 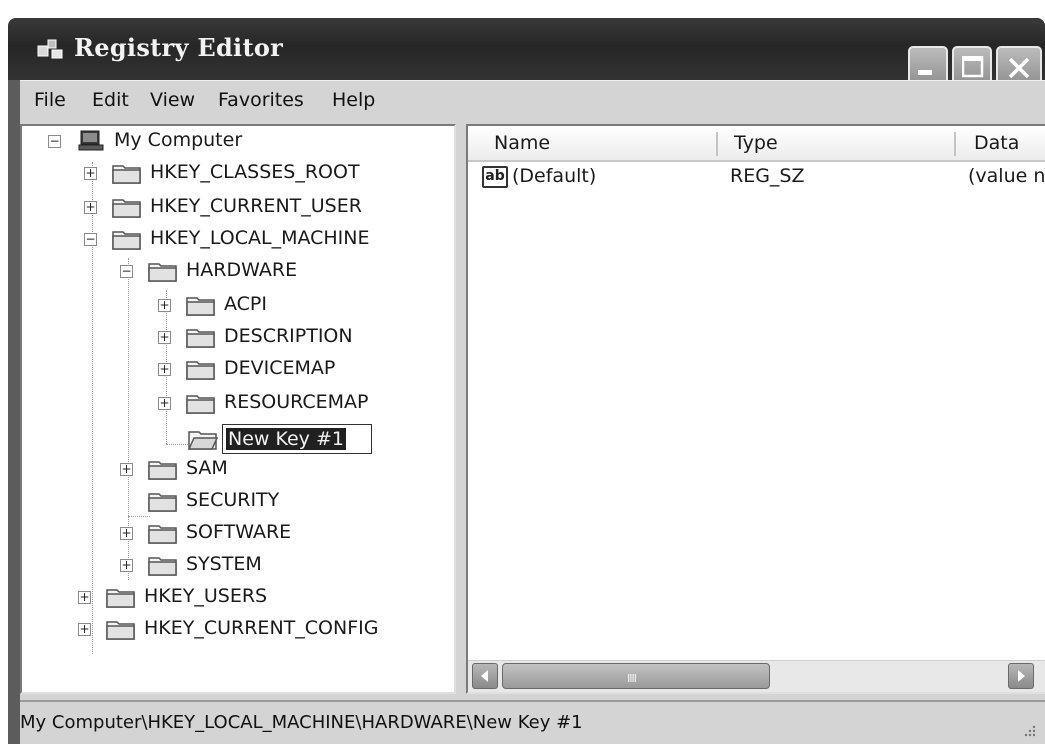 I want to click on tree-label: HKEY_USERS, so click(x=206, y=596).